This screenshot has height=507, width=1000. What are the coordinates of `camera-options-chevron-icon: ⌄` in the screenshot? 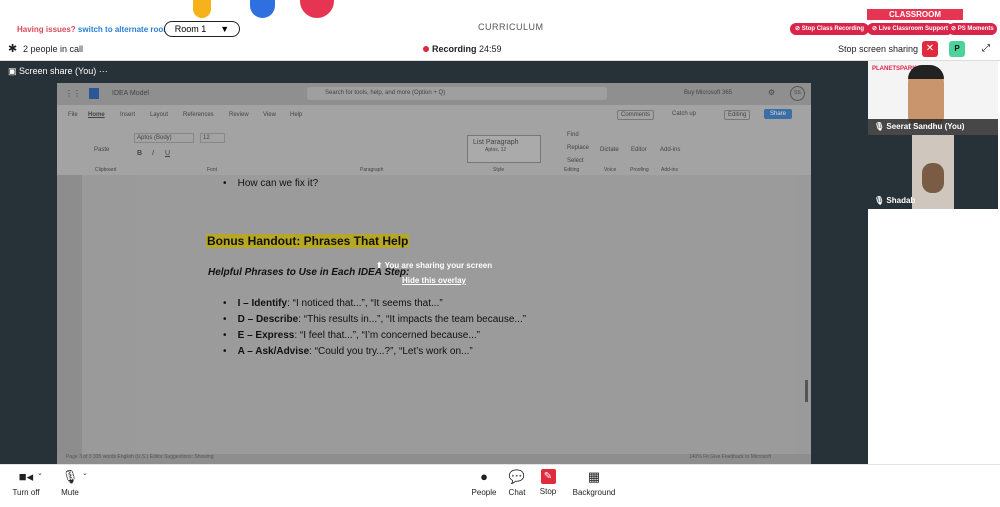 It's located at (40, 473).